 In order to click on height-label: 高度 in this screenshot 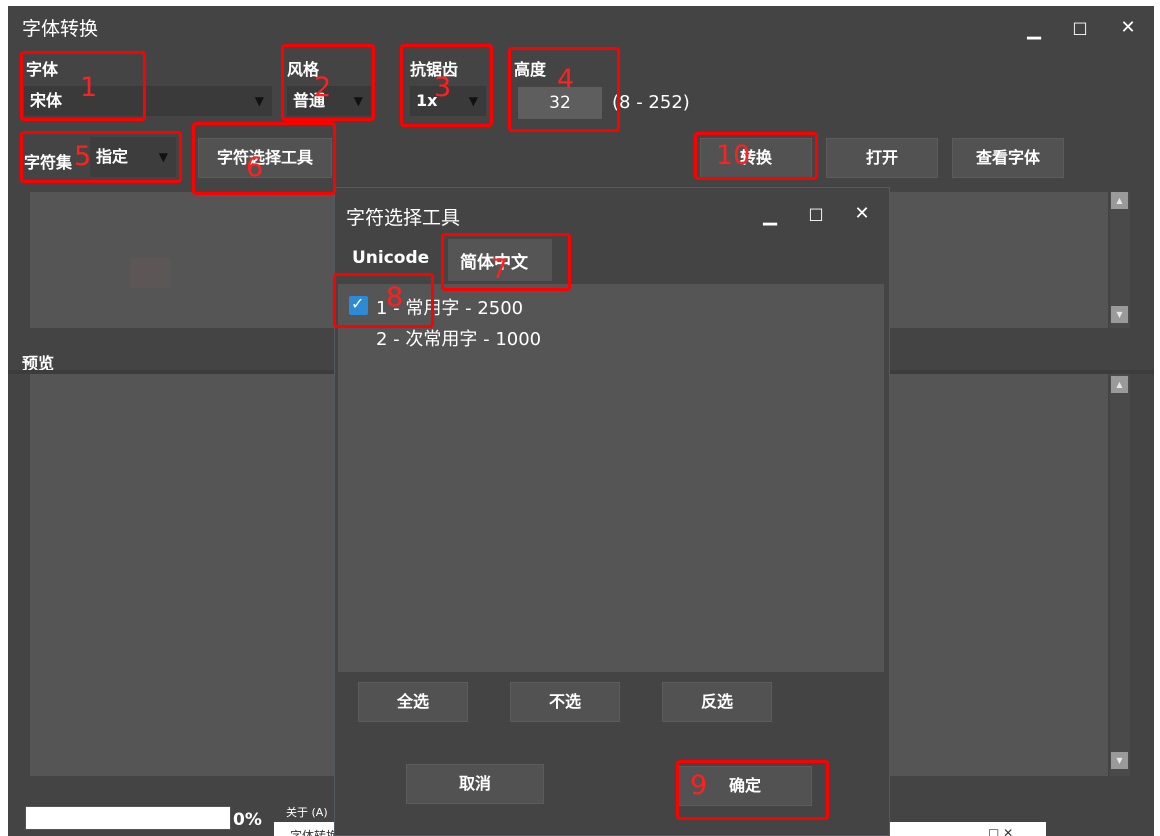, I will do `click(530, 69)`.